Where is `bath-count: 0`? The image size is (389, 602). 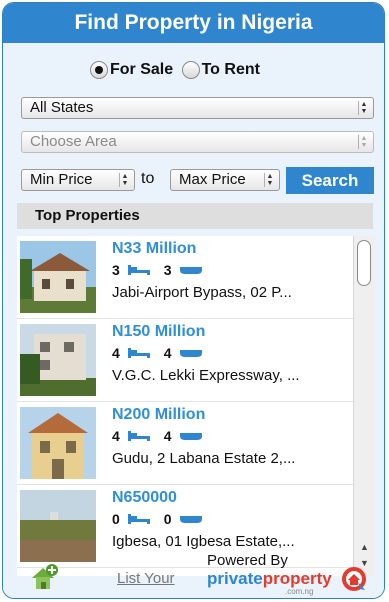
bath-count: 0 is located at coordinates (167, 519).